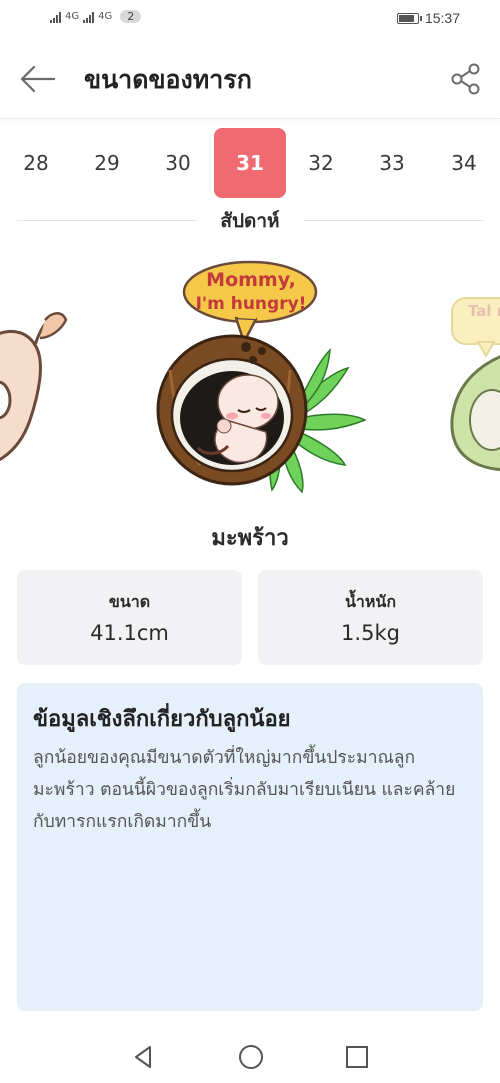  I want to click on nav-home-icon, so click(251, 1057).